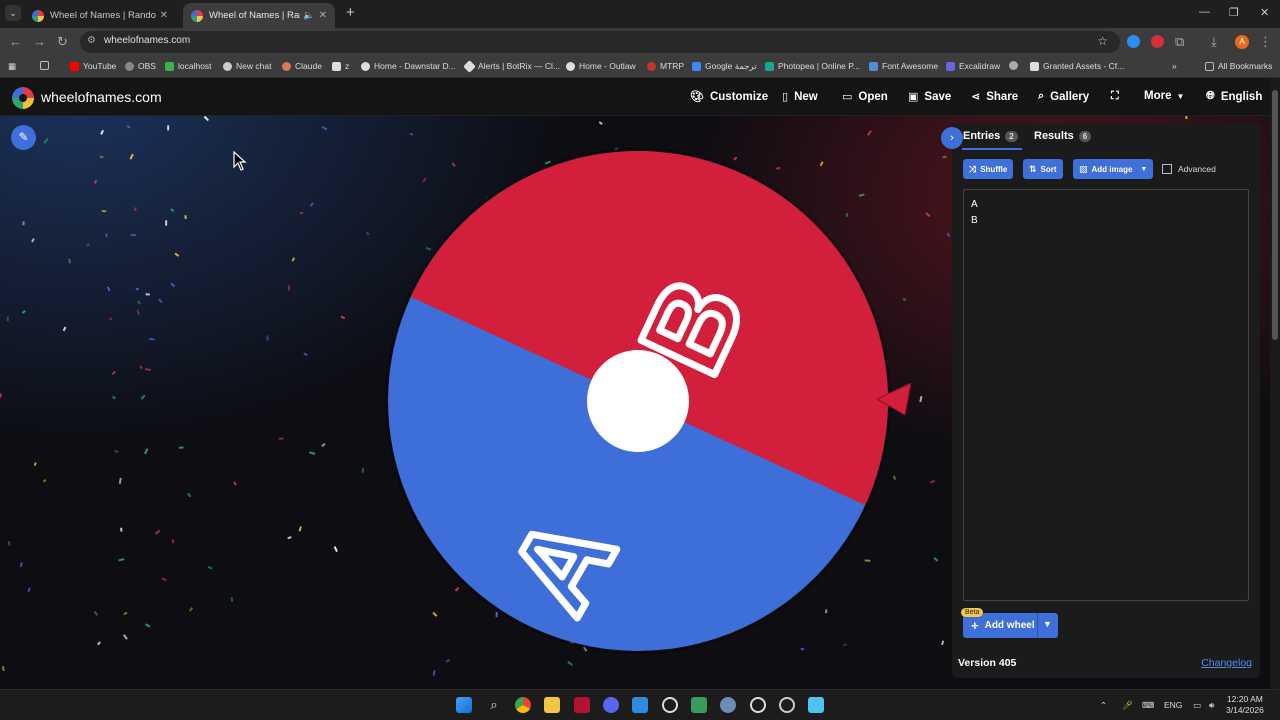  Describe the element at coordinates (903, 66) in the screenshot. I see `bookmark-font-awesome: Font Awesome` at that location.